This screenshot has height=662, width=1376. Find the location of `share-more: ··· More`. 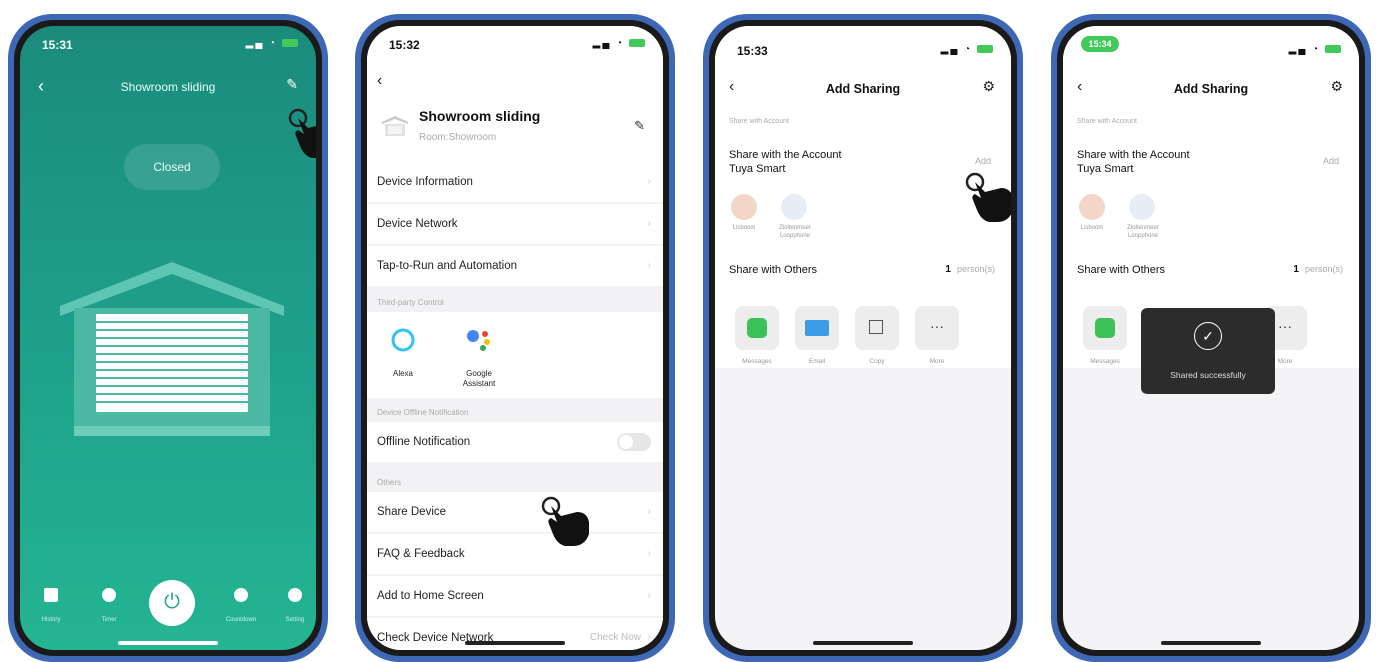

share-more: ··· More is located at coordinates (937, 335).